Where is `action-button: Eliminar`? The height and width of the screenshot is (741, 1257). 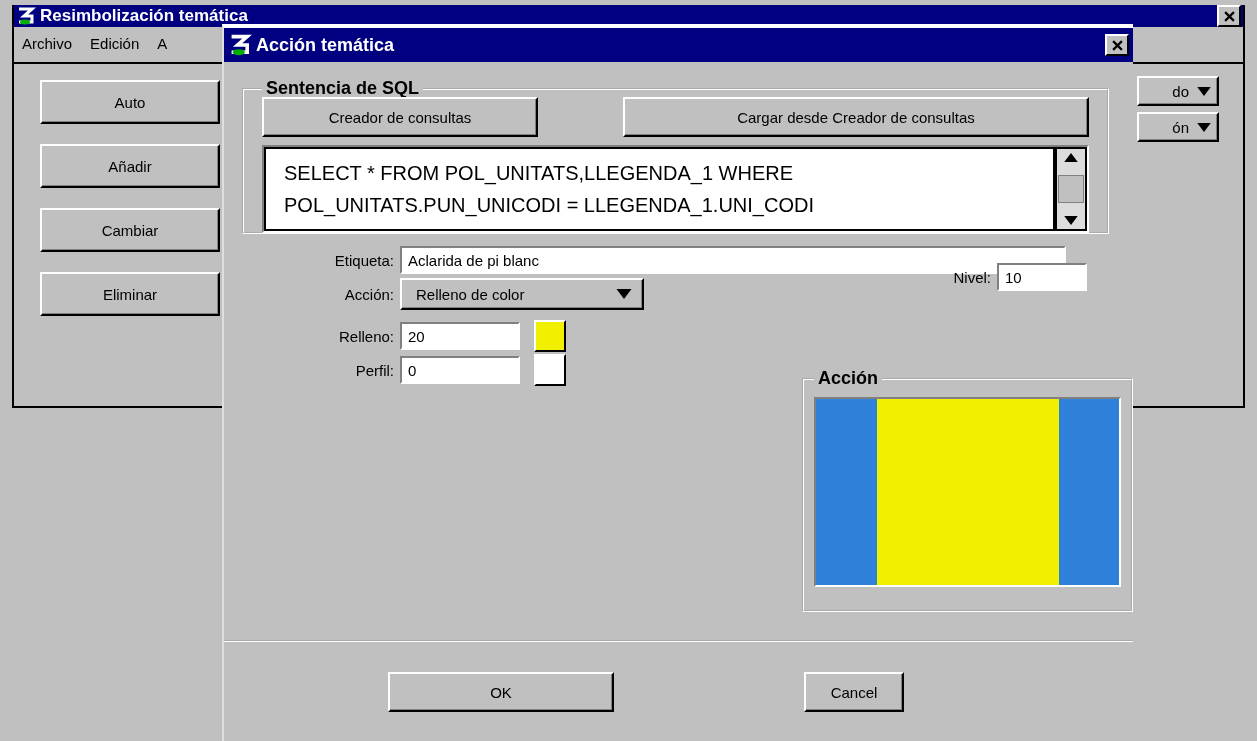
action-button: Eliminar is located at coordinates (130, 294).